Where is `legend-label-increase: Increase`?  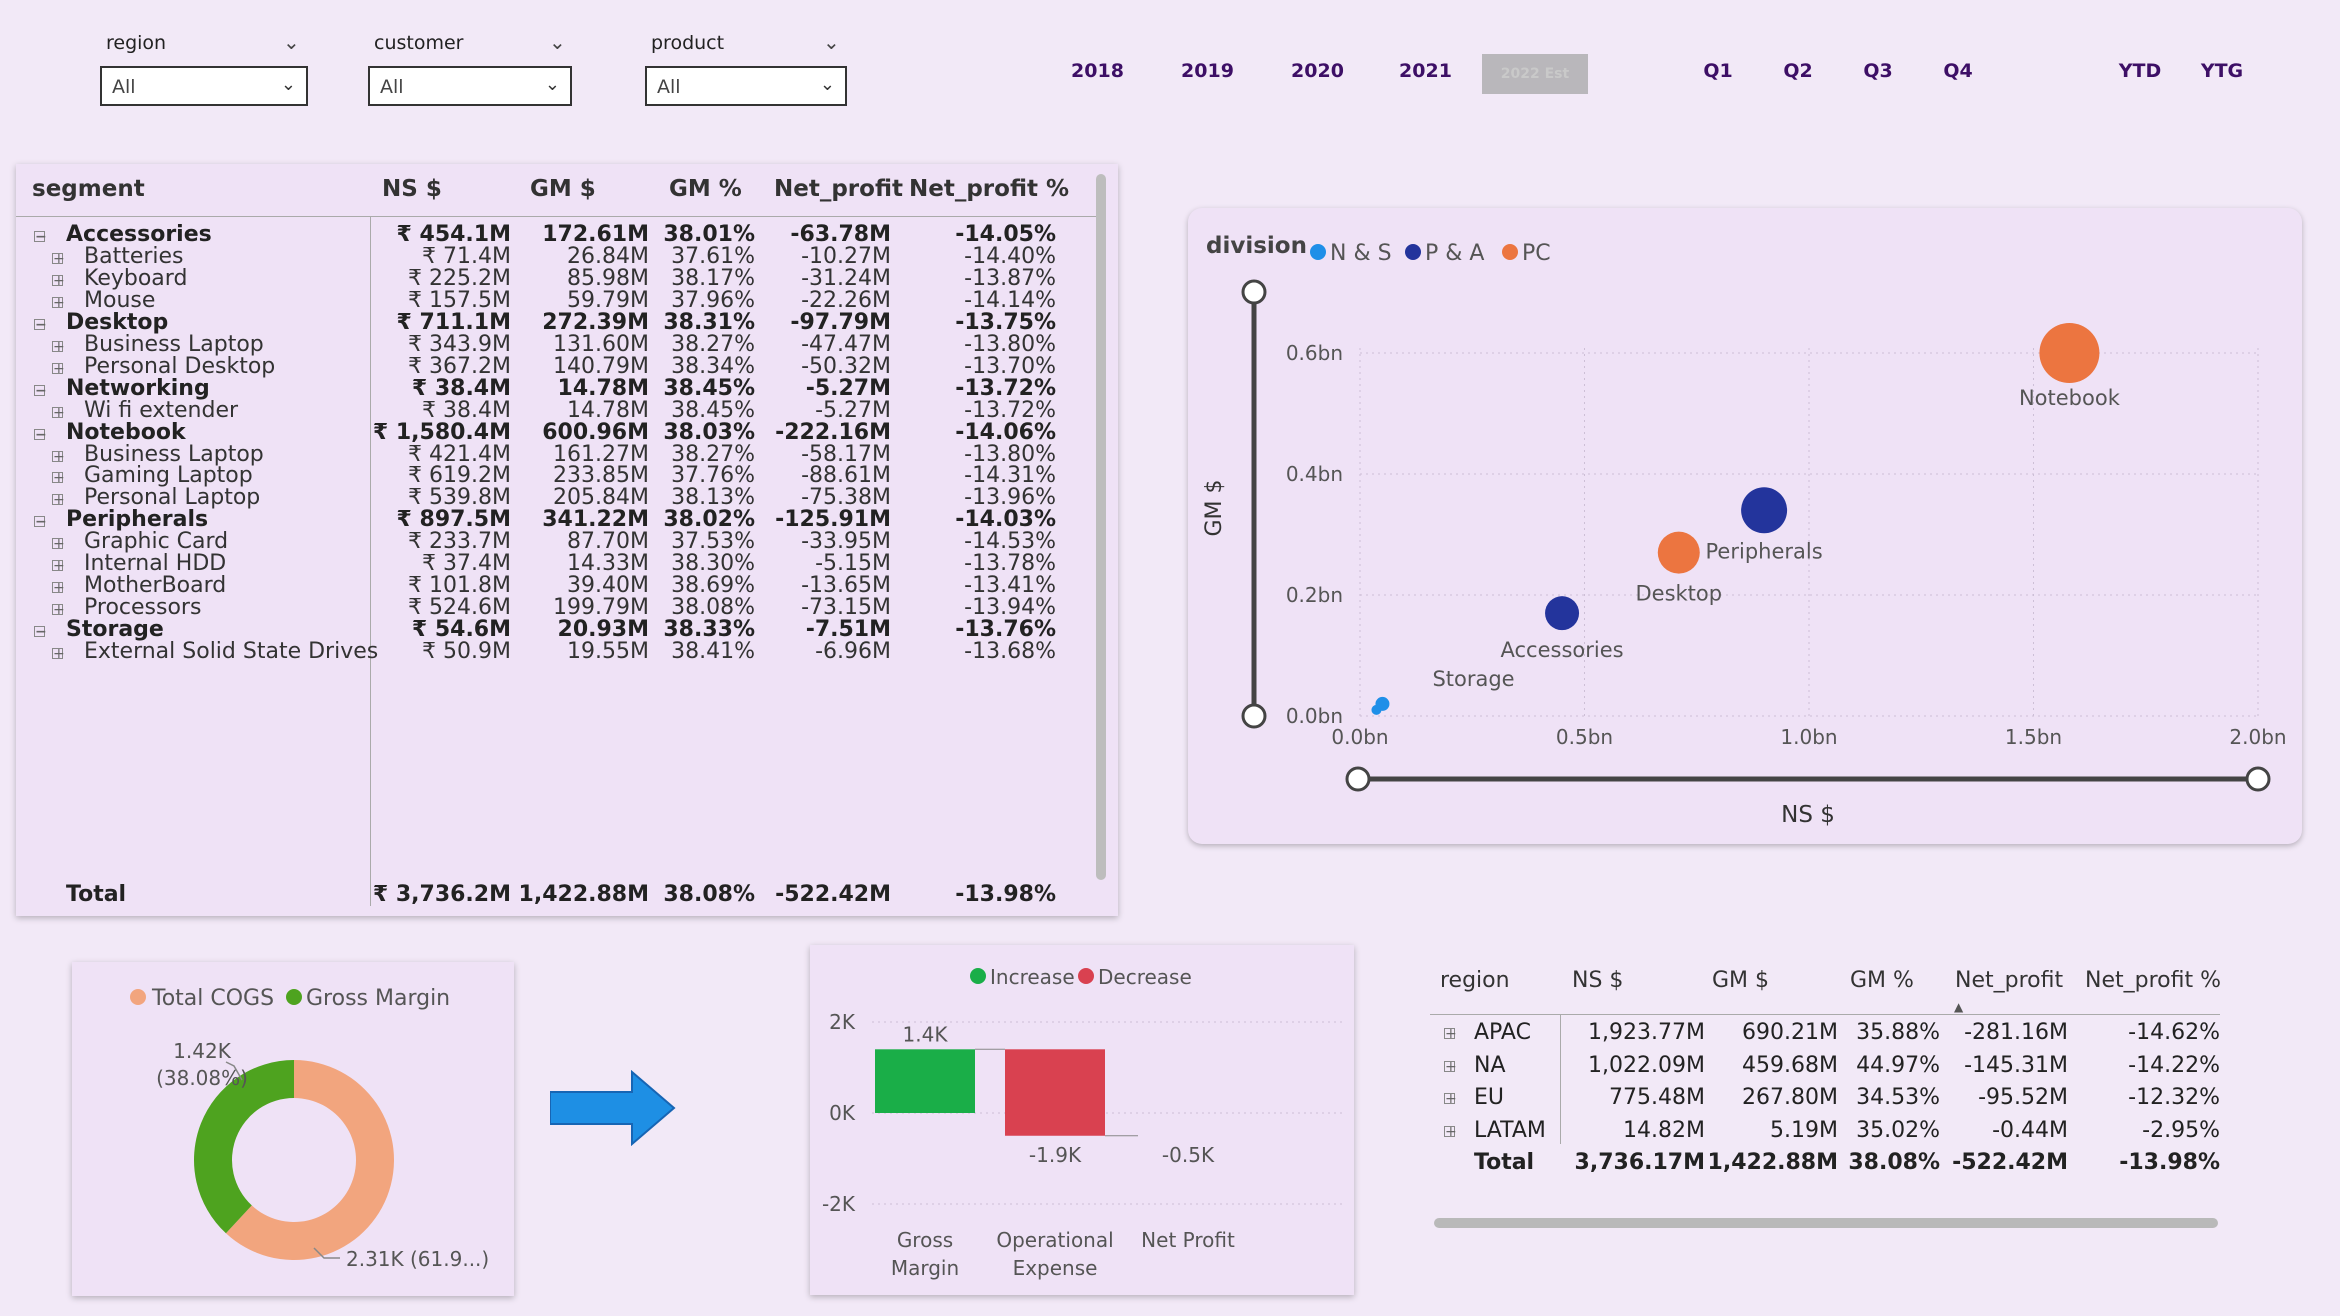
legend-label-increase: Increase is located at coordinates (1032, 977).